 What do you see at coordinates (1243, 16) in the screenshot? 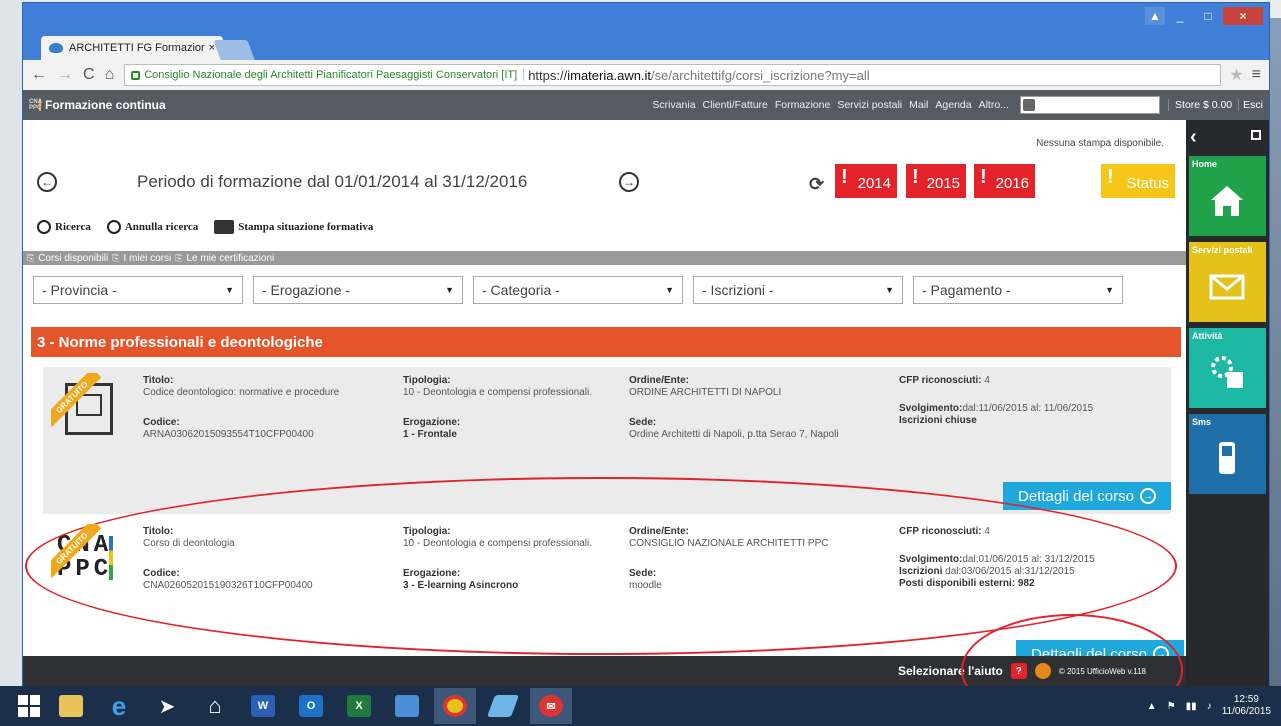
I see `close-window-button: ×` at bounding box center [1243, 16].